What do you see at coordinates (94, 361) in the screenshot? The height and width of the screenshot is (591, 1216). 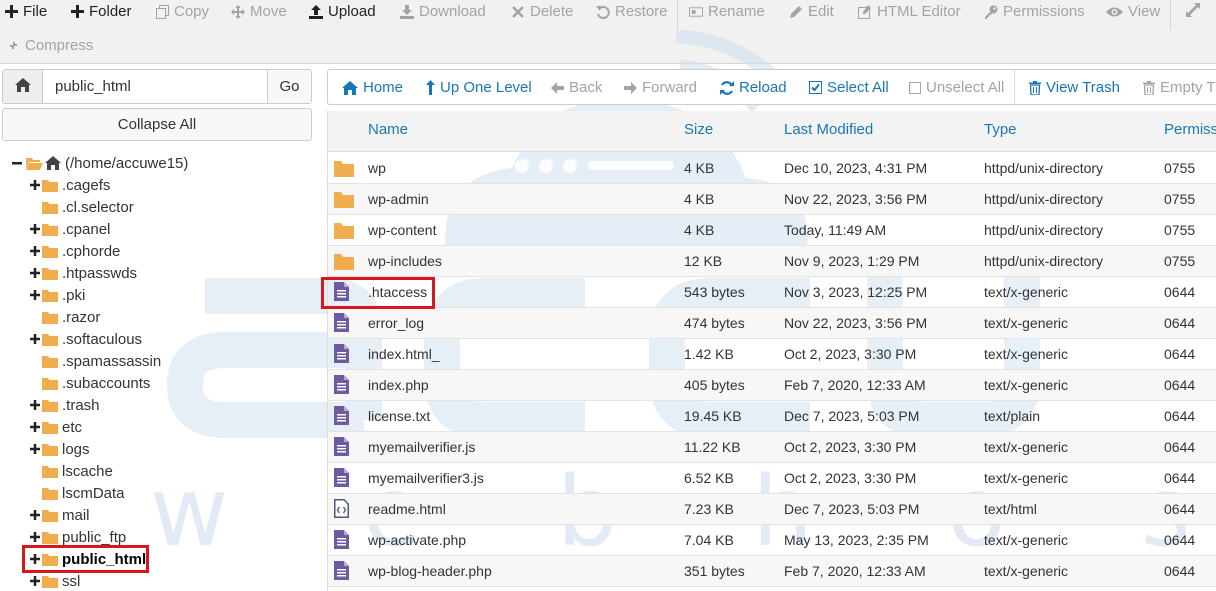 I see `tree-item: .spamassassin` at bounding box center [94, 361].